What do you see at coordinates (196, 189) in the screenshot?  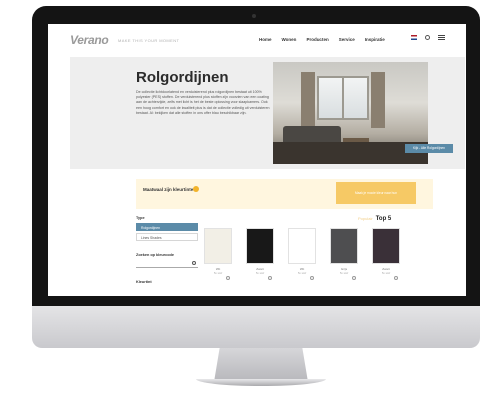 I see `results-badge-icon` at bounding box center [196, 189].